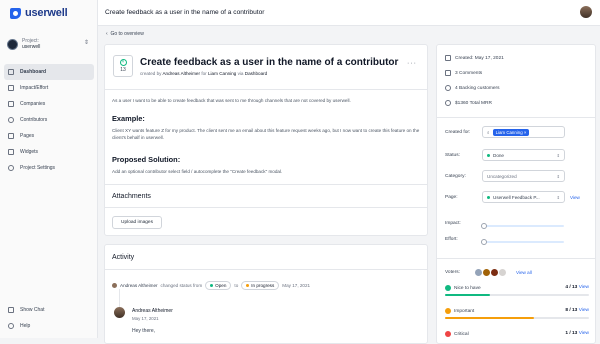  Describe the element at coordinates (139, 285) in the screenshot. I see `event-actor: Andreas Altheimer` at that location.